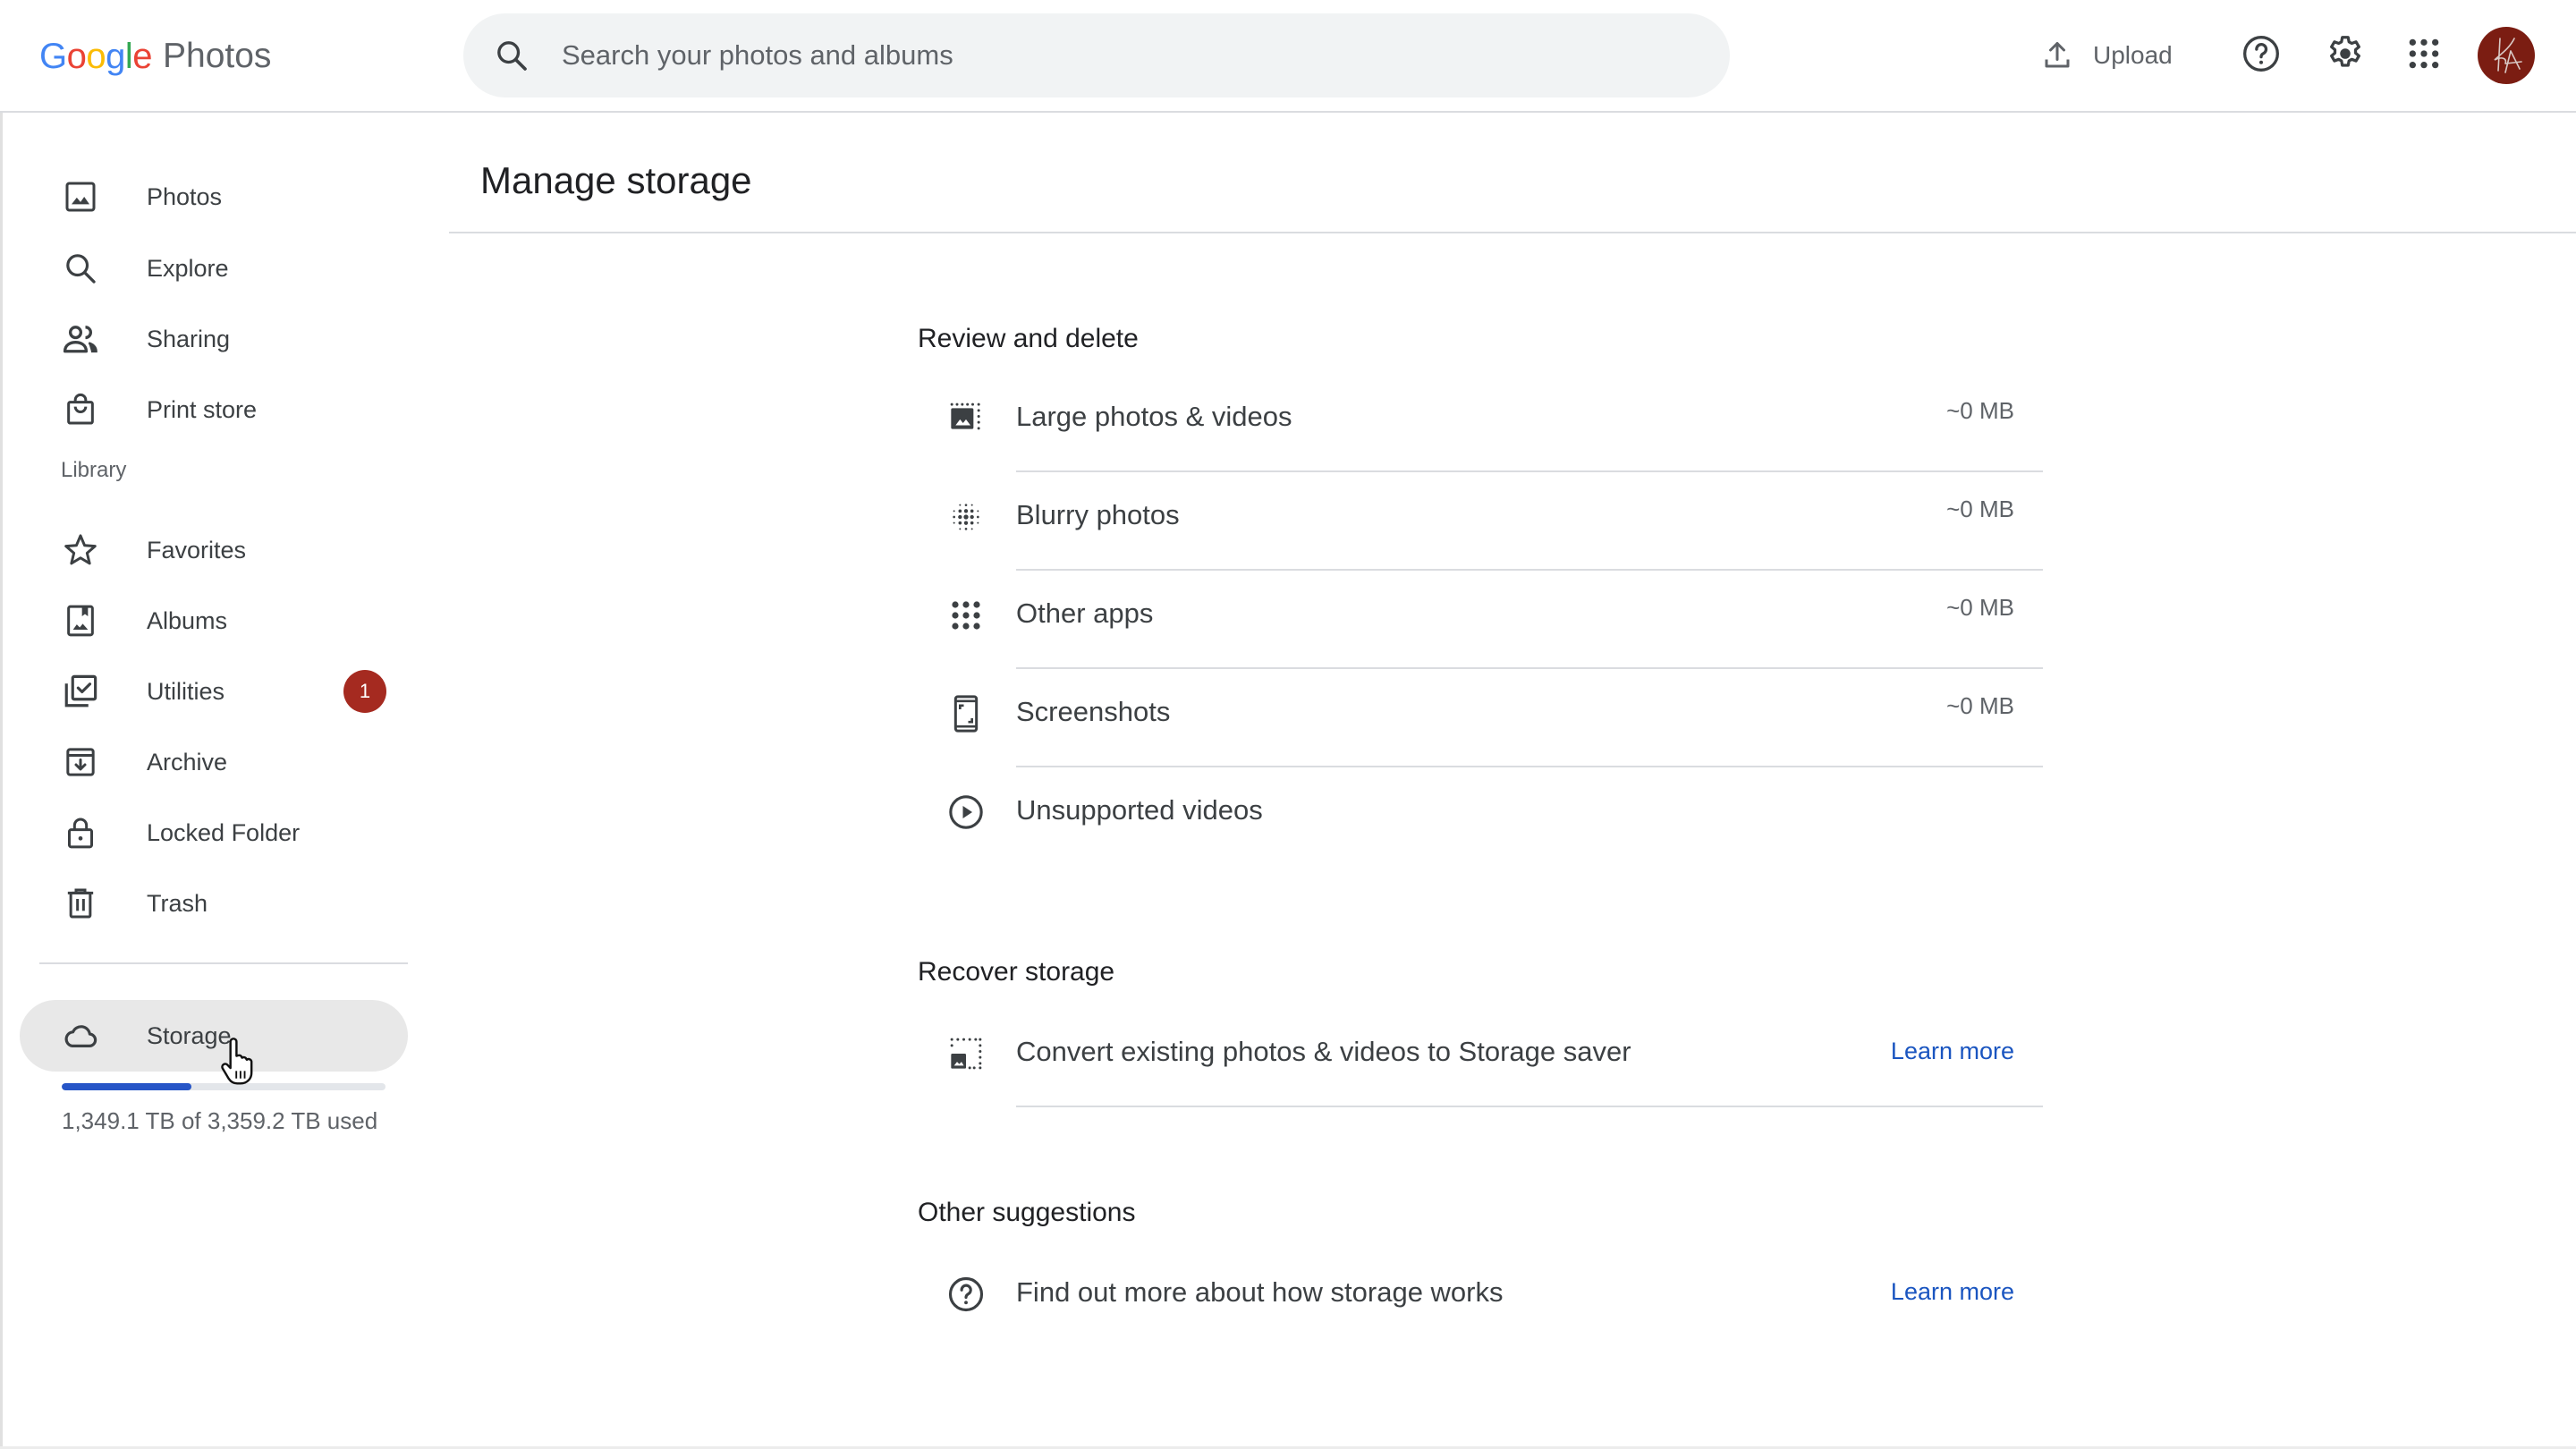 This screenshot has width=2576, height=1449. What do you see at coordinates (186, 691) in the screenshot?
I see `sidebar-item-label: Utilities` at bounding box center [186, 691].